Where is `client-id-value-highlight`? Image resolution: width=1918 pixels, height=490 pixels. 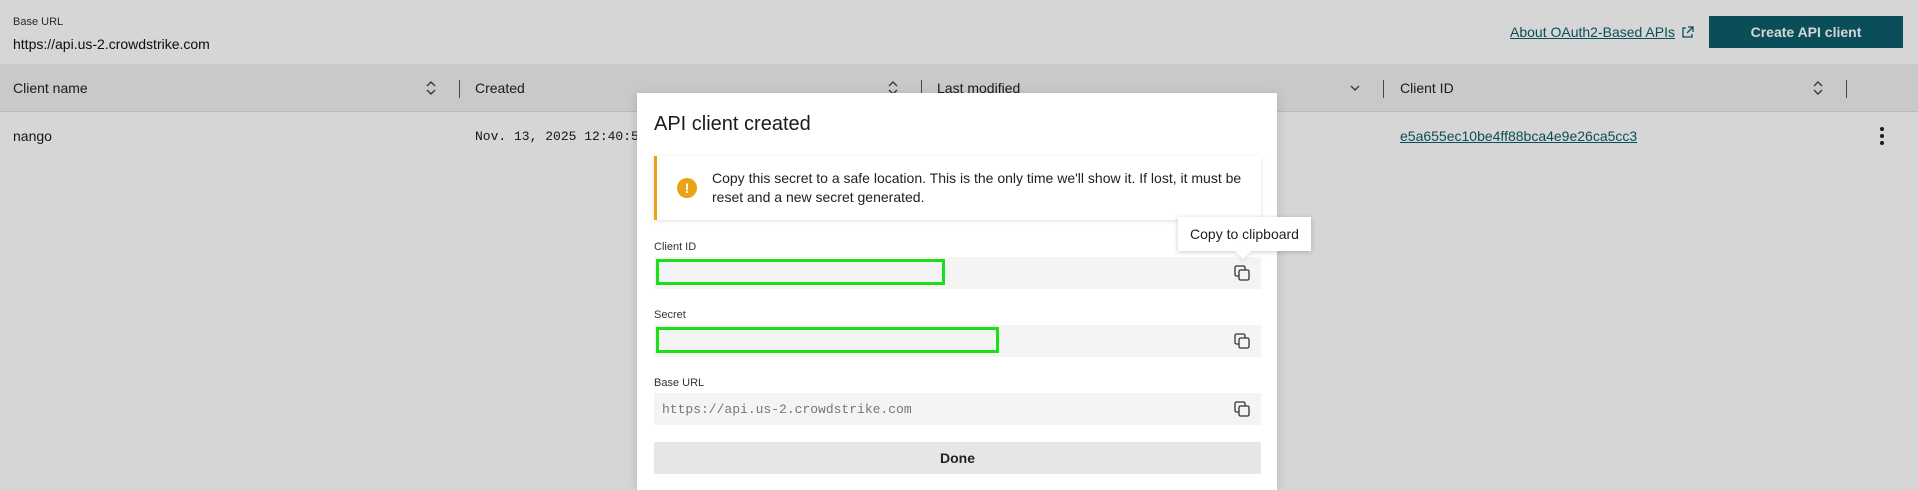
client-id-value-highlight is located at coordinates (800, 272).